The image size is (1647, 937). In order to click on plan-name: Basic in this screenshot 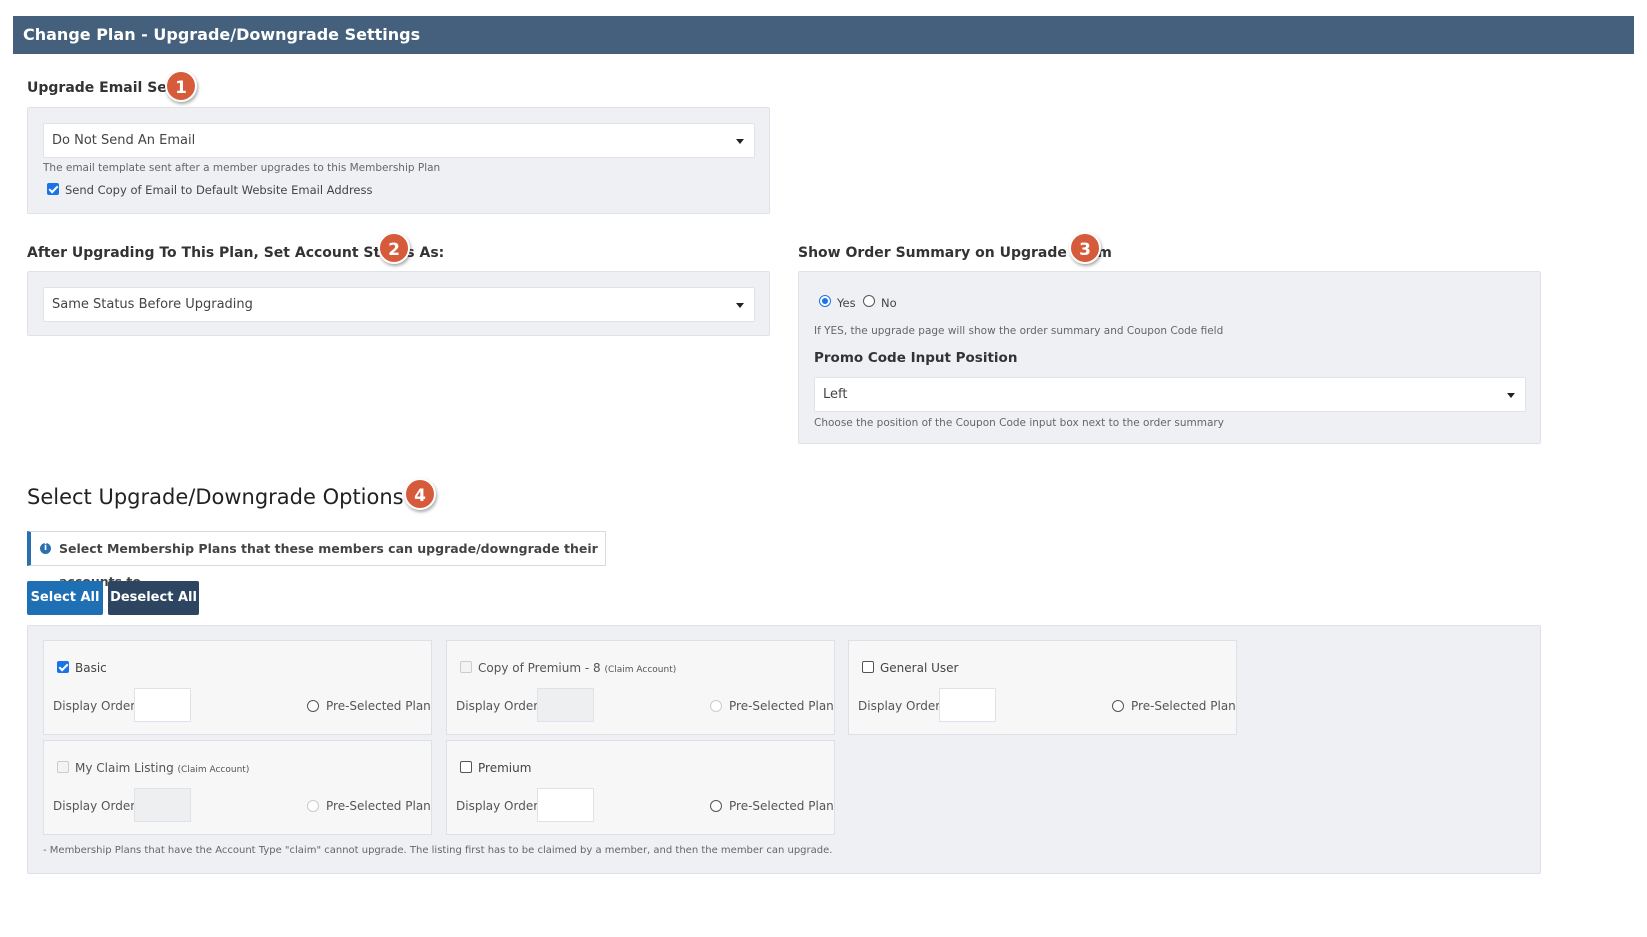, I will do `click(91, 668)`.